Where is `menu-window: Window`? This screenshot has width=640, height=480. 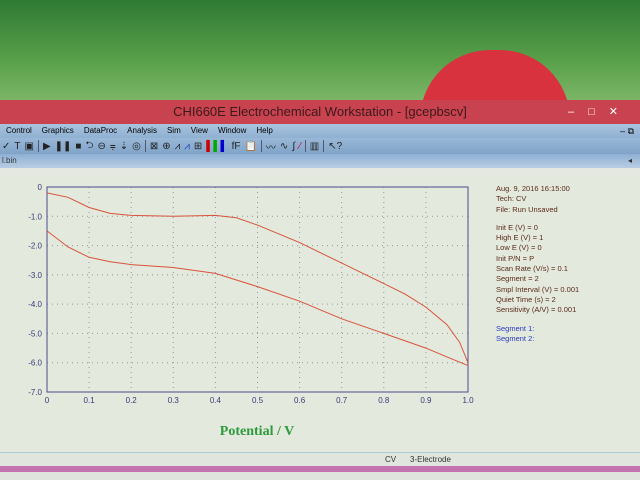
menu-window: Window is located at coordinates (232, 131).